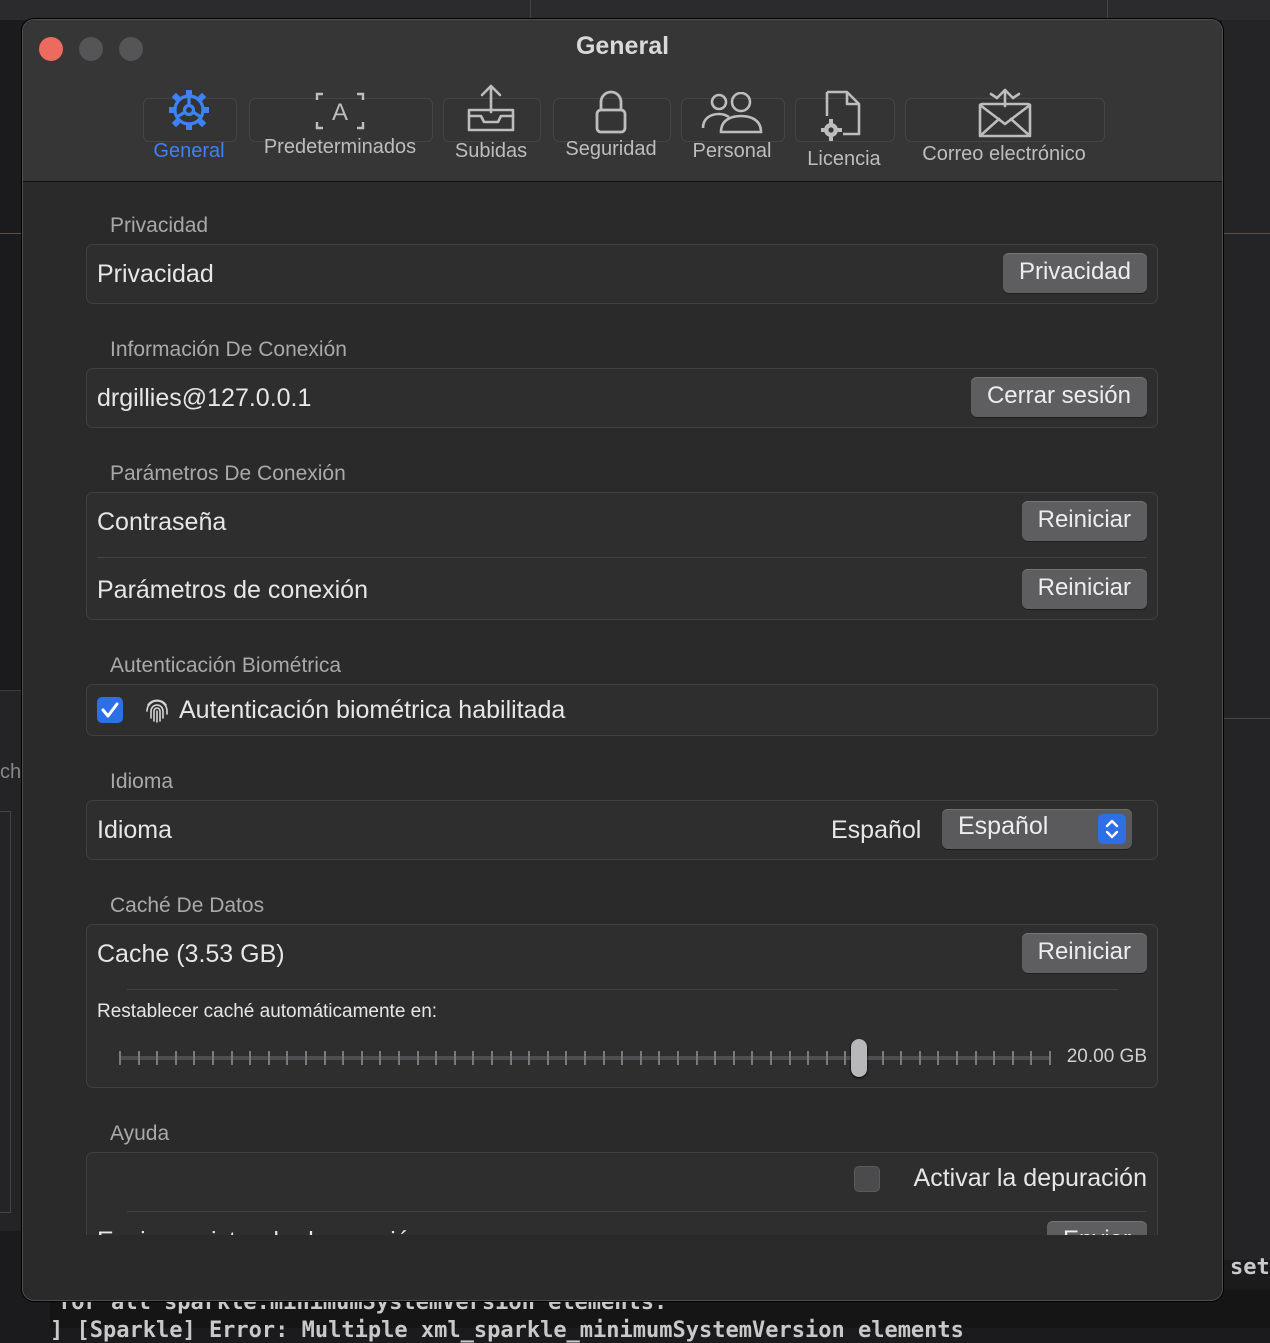 The height and width of the screenshot is (1343, 1270). I want to click on svg-text: A, so click(340, 112).